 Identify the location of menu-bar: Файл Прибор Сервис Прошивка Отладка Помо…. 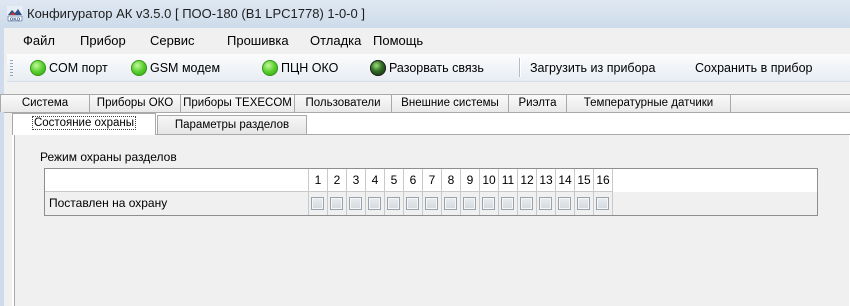
(427, 41).